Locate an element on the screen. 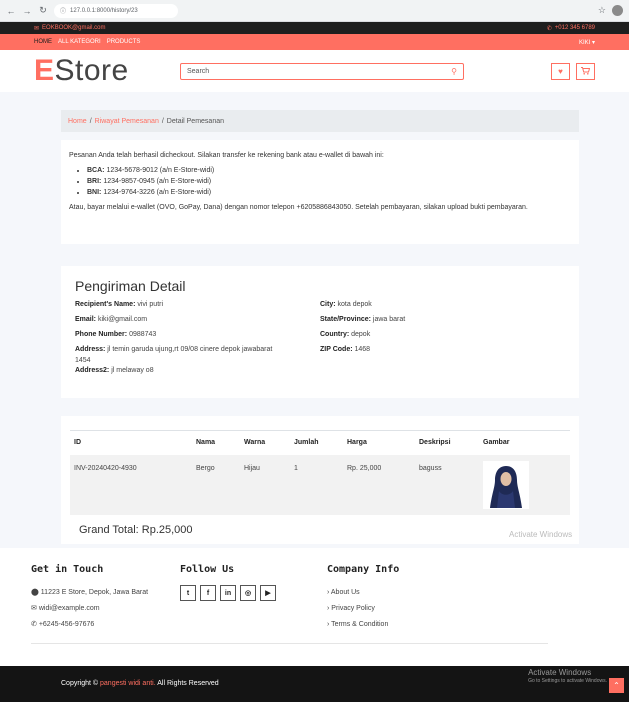 Image resolution: width=629 pixels, height=702 pixels. linkedin-icon: in is located at coordinates (228, 593).